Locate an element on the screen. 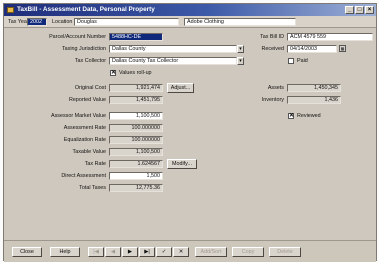 The image size is (379, 262). total-taxes-field: 12,775.36 is located at coordinates (136, 188).